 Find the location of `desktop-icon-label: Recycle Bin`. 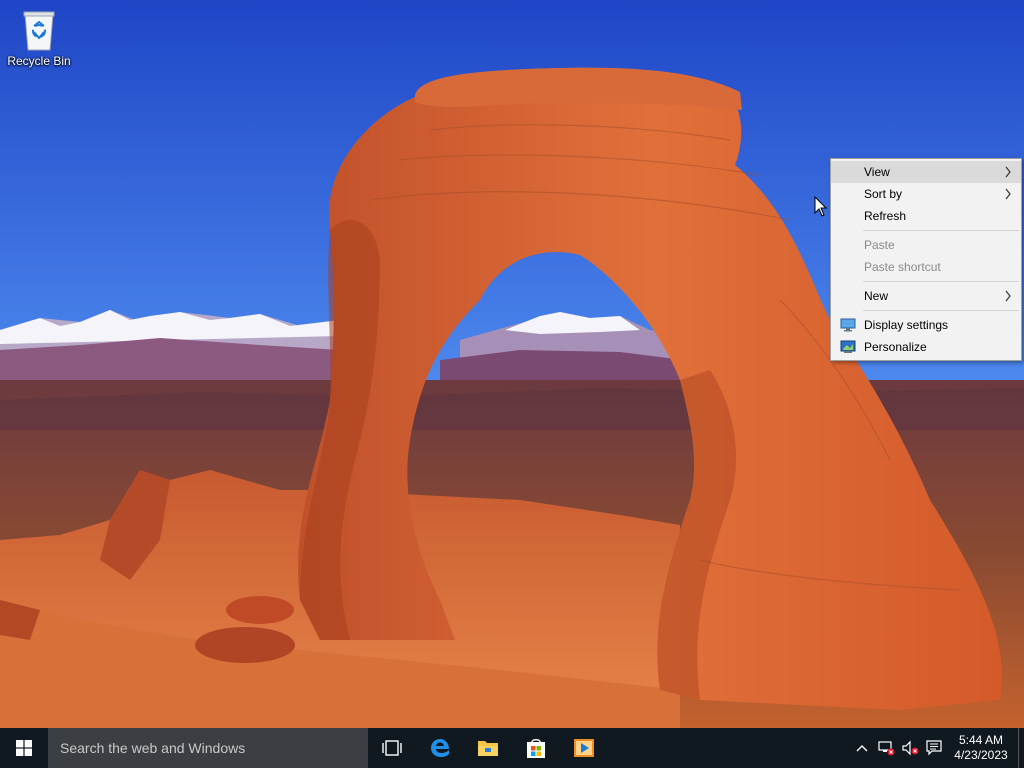

desktop-icon-label: Recycle Bin is located at coordinates (39, 61).